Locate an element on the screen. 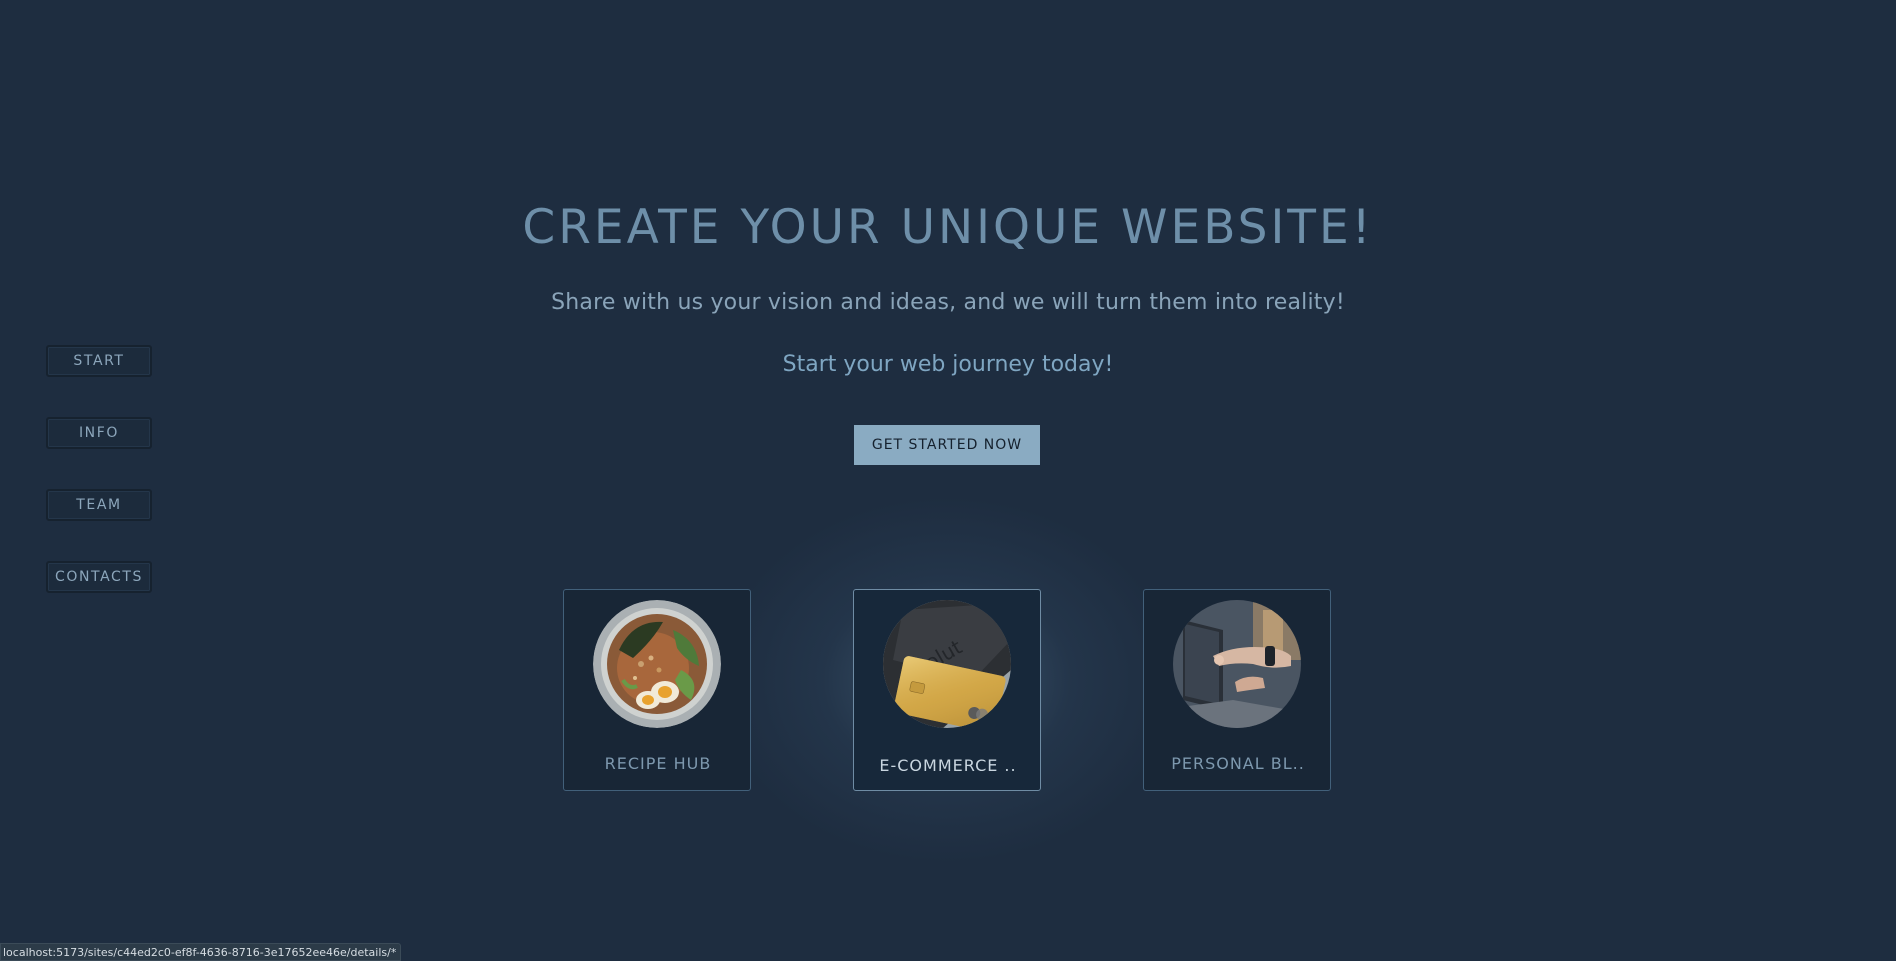  hero-journey-text: Start your web journey today! is located at coordinates (948, 364).